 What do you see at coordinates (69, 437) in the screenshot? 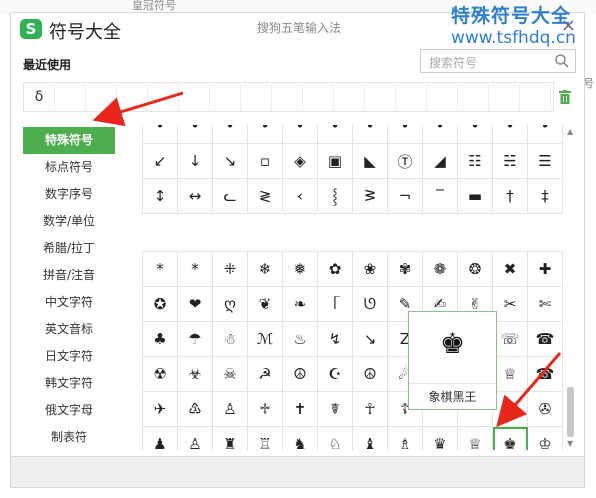
I see `sidebar-item: 制表符` at bounding box center [69, 437].